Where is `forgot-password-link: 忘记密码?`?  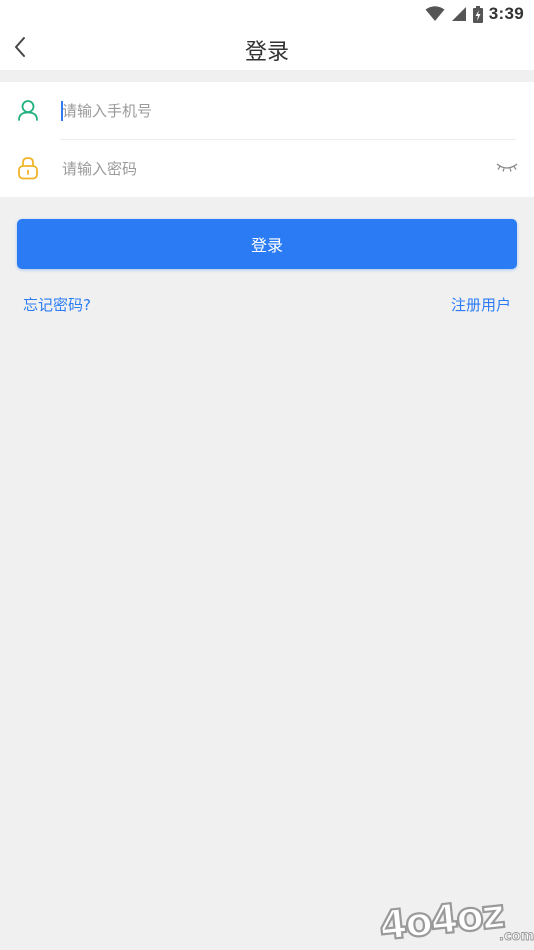 forgot-password-link: 忘记密码? is located at coordinates (57, 304).